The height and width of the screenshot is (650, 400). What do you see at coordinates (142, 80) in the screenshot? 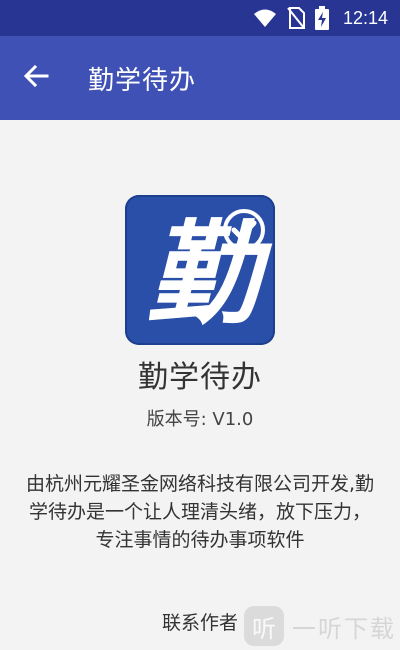
I see `page-title: 勤学待办` at bounding box center [142, 80].